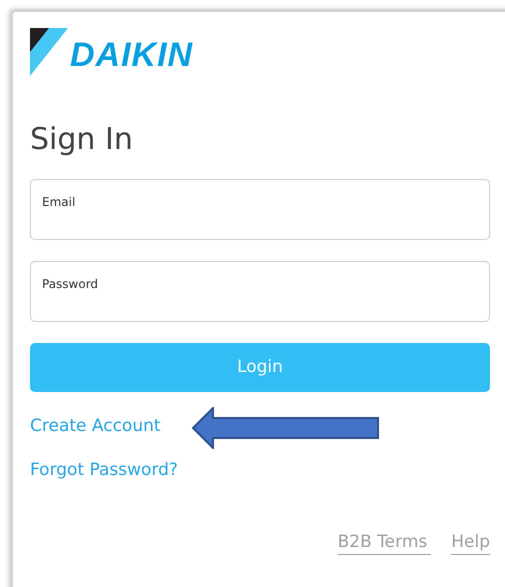 The image size is (505, 587). I want to click on footer-link: Help, so click(470, 542).